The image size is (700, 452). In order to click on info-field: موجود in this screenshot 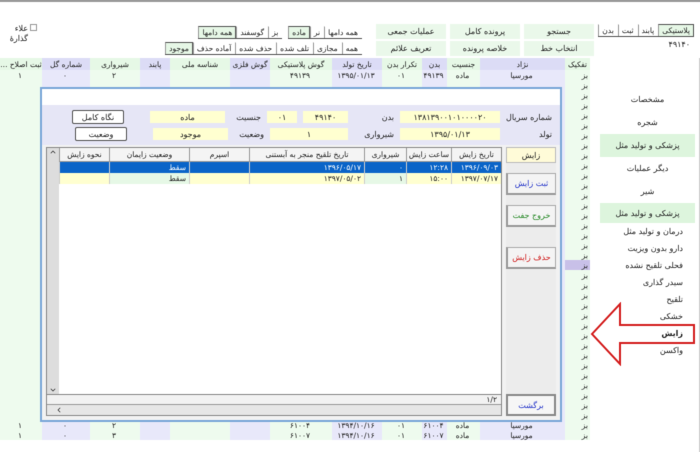, I will do `click(190, 134)`.